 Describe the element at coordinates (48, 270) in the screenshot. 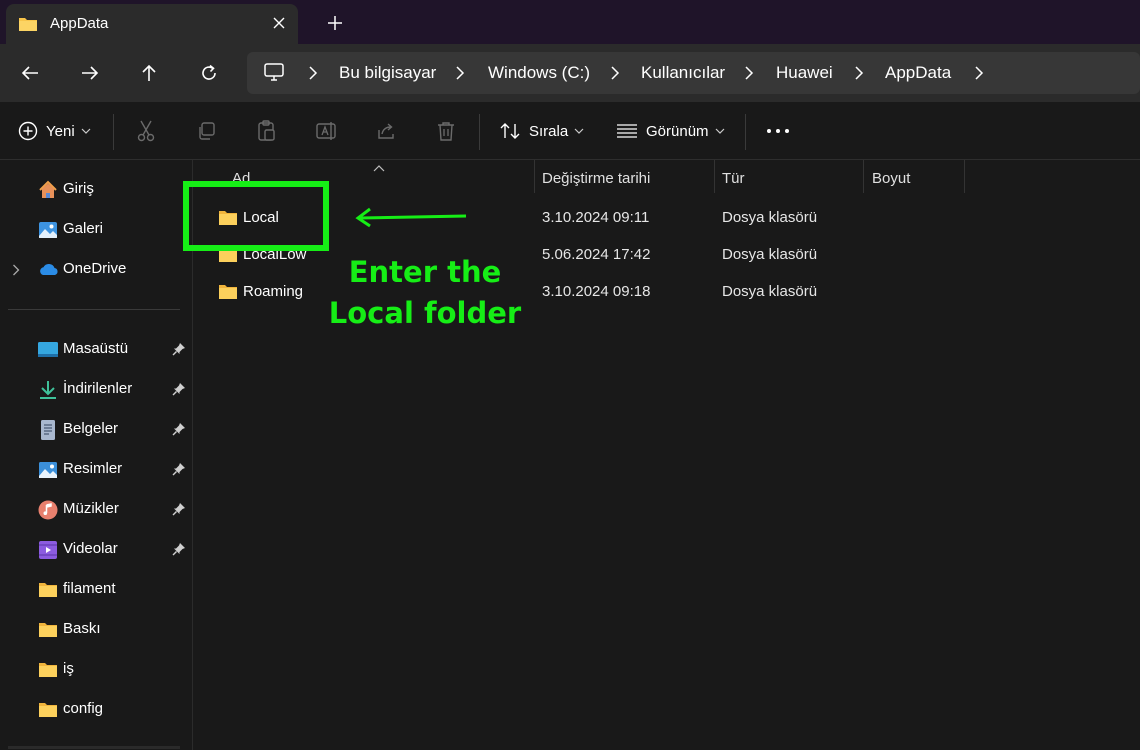

I see `cloud-icon` at that location.